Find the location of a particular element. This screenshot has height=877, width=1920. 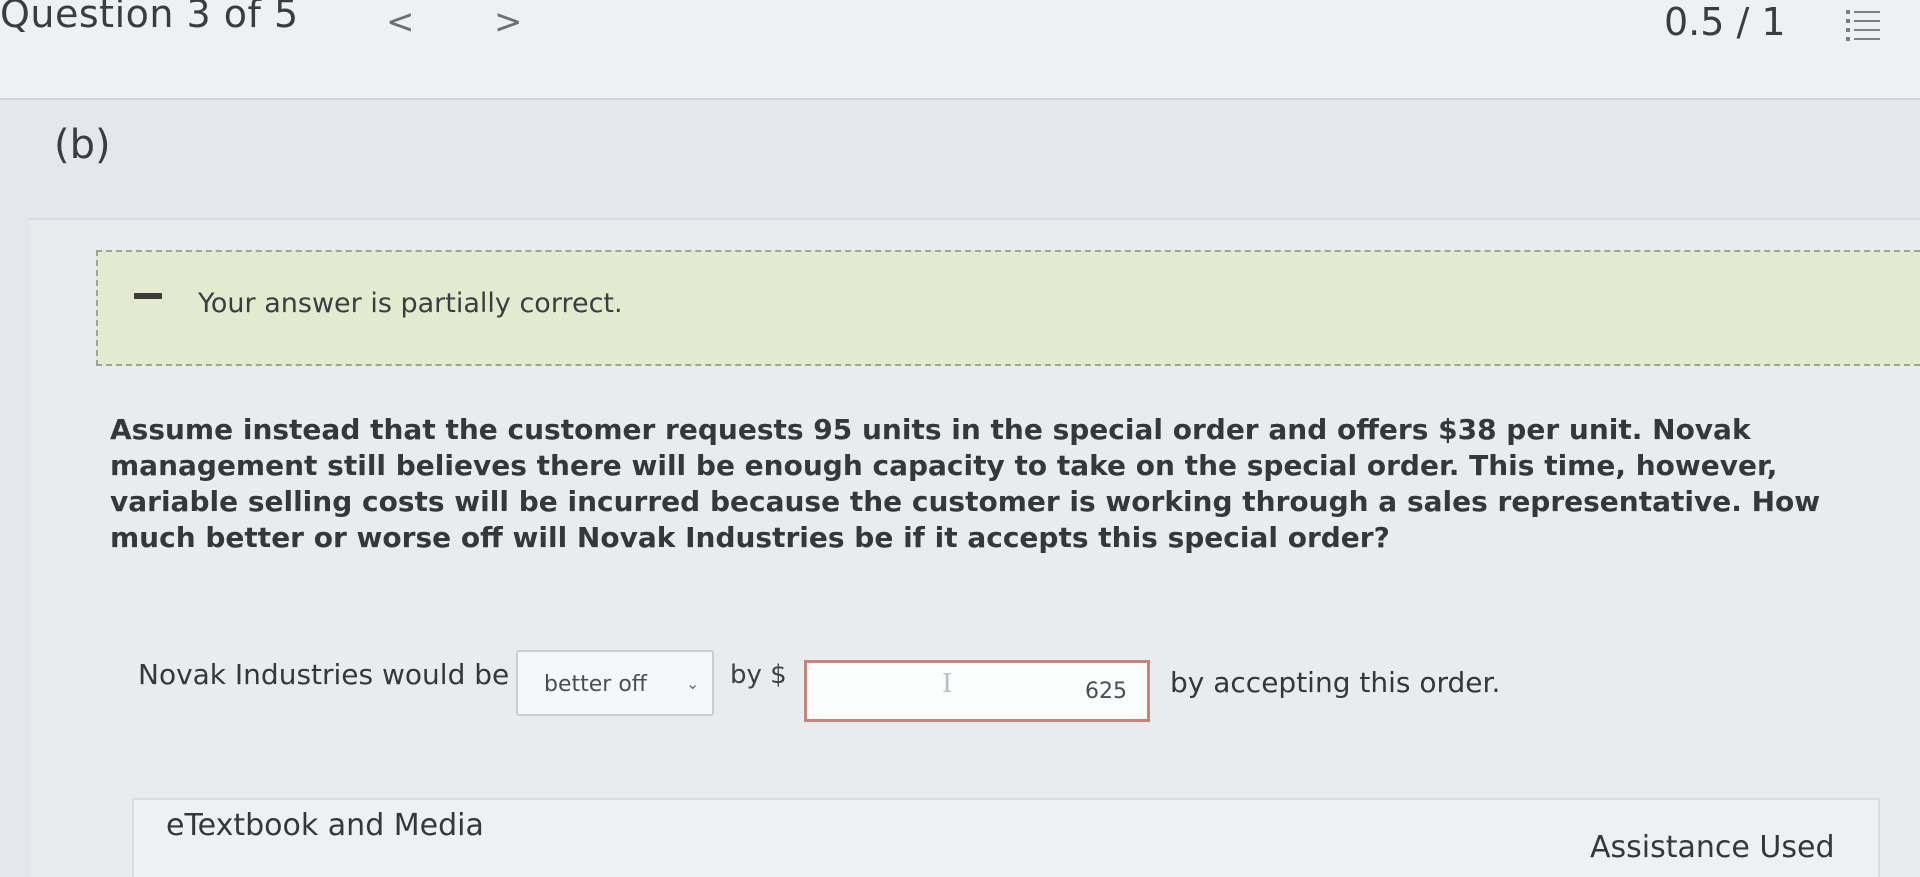

partial-correct-icon is located at coordinates (148, 296).